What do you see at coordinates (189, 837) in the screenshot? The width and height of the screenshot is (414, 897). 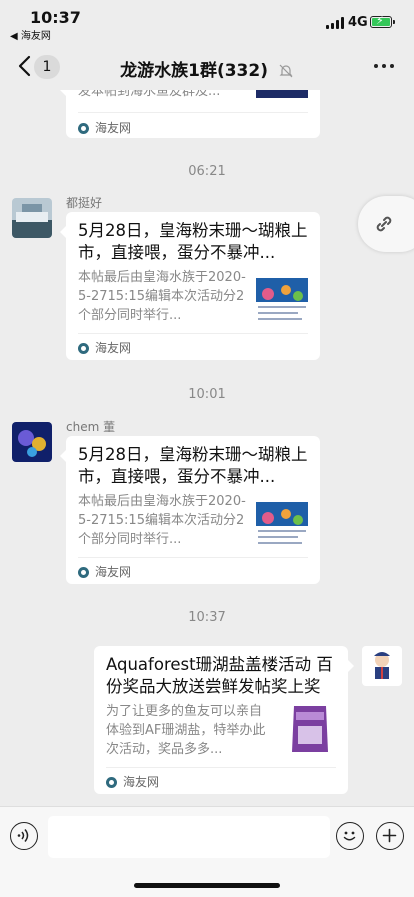 I see `message-input` at bounding box center [189, 837].